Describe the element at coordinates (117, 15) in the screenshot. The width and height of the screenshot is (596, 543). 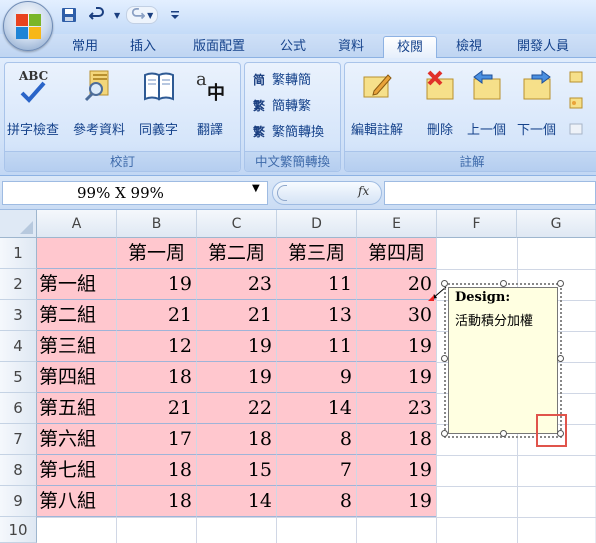
I see `undo-dropdown-icon: ▼` at that location.